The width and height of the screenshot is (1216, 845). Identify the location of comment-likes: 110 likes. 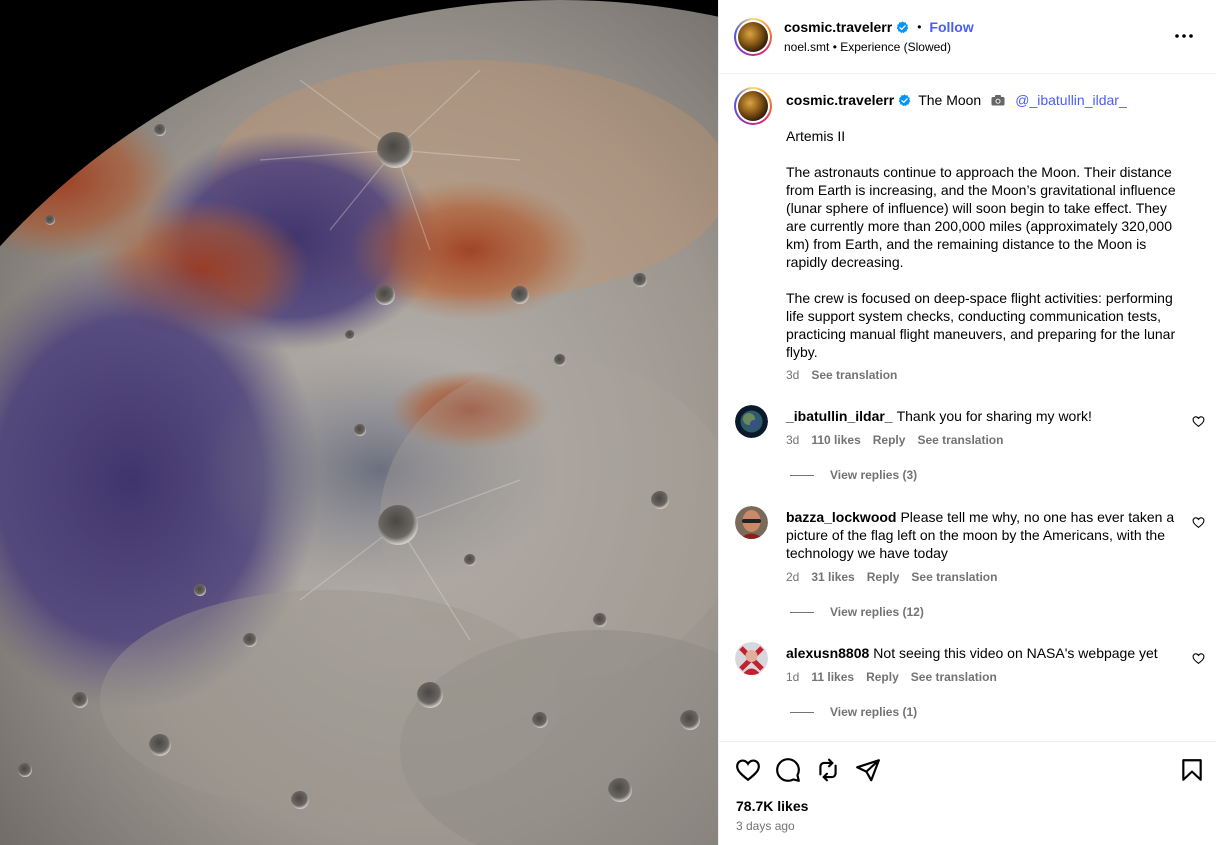
(835, 440).